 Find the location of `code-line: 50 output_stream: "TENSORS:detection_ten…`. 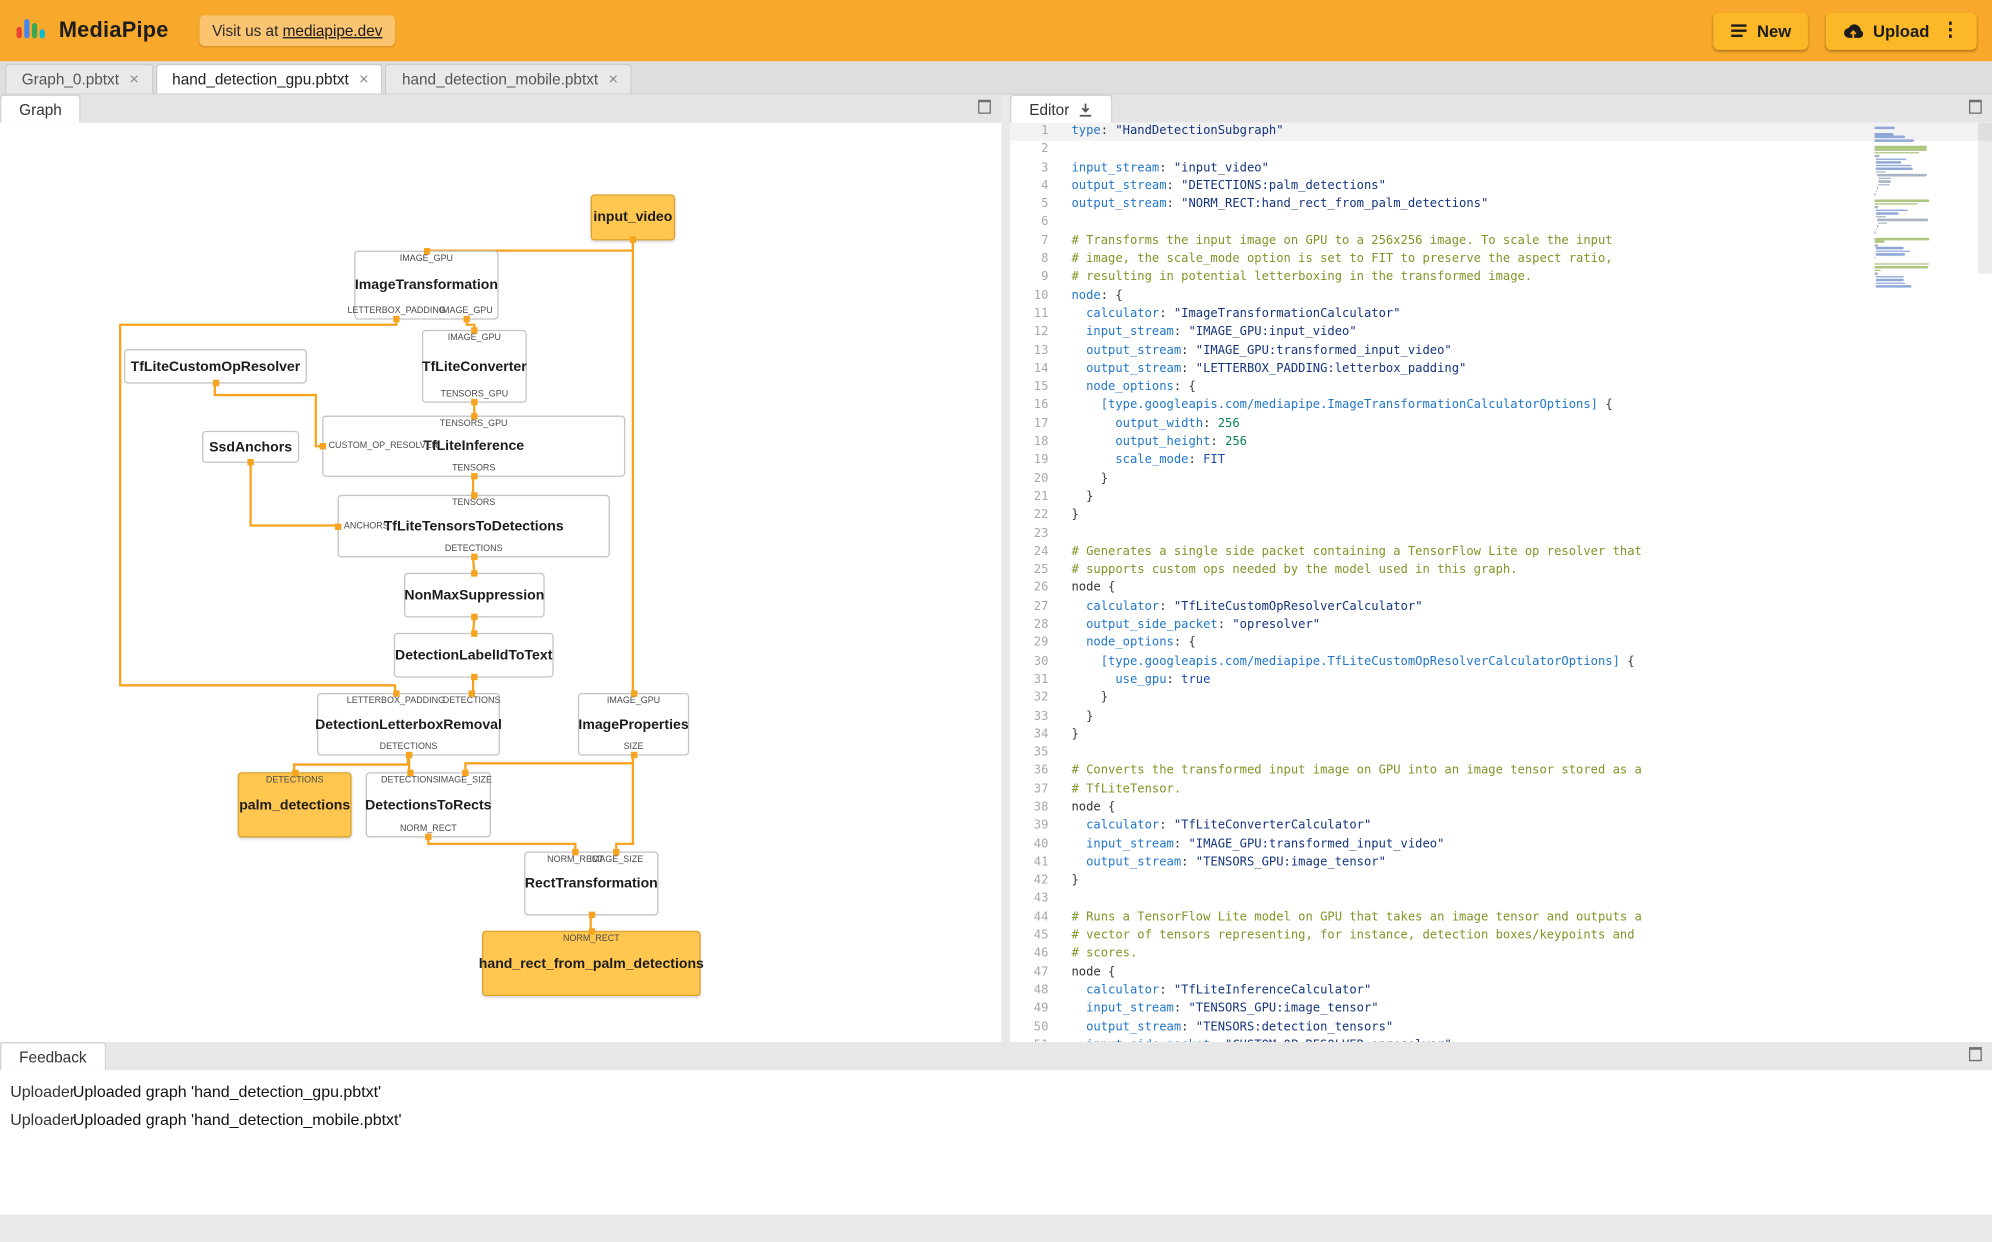

code-line: 50 output_stream: "TENSORS:detection_ten… is located at coordinates (1501, 1027).